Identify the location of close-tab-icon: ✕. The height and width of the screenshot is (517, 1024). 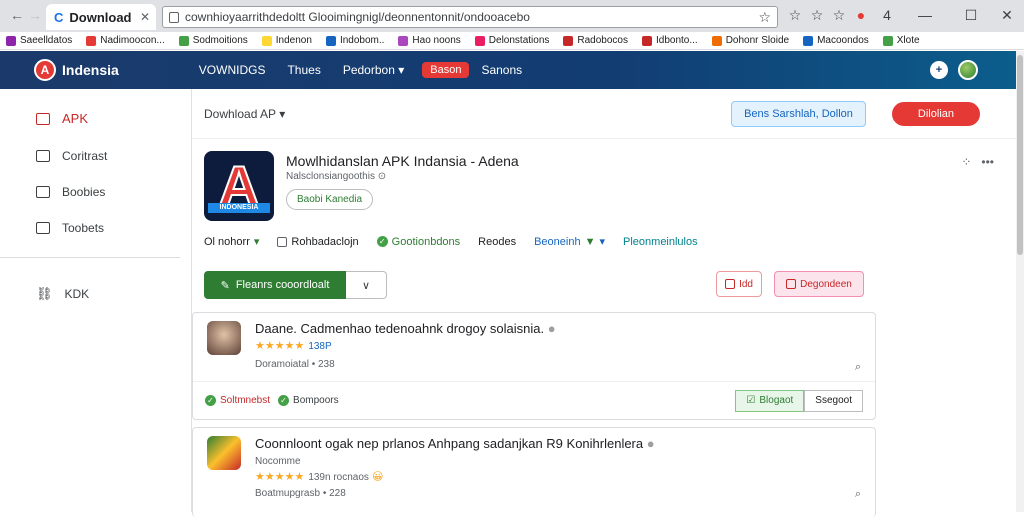
(145, 17).